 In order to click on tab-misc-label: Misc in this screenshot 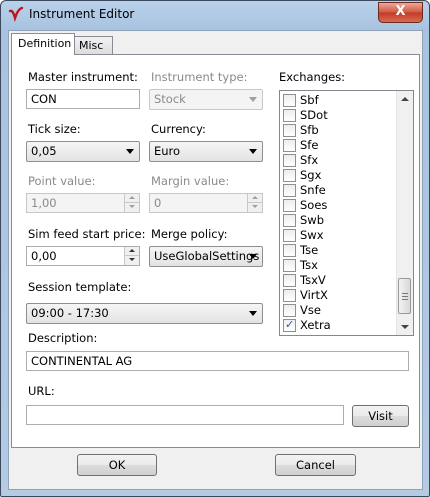, I will do `click(91, 45)`.